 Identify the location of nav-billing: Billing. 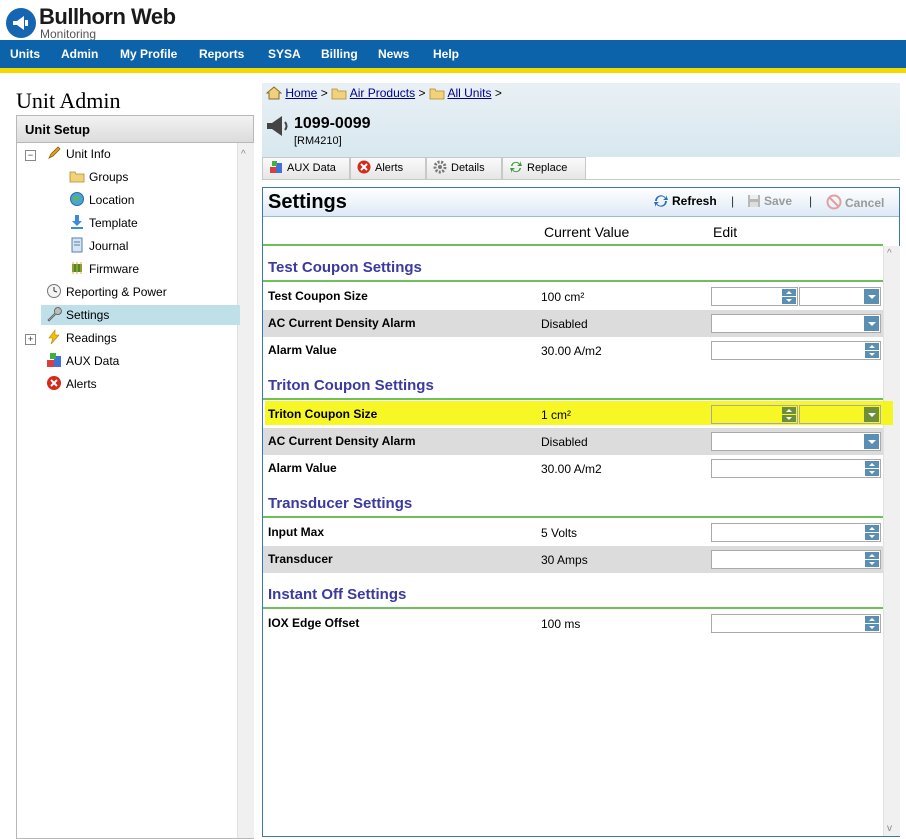
(339, 54).